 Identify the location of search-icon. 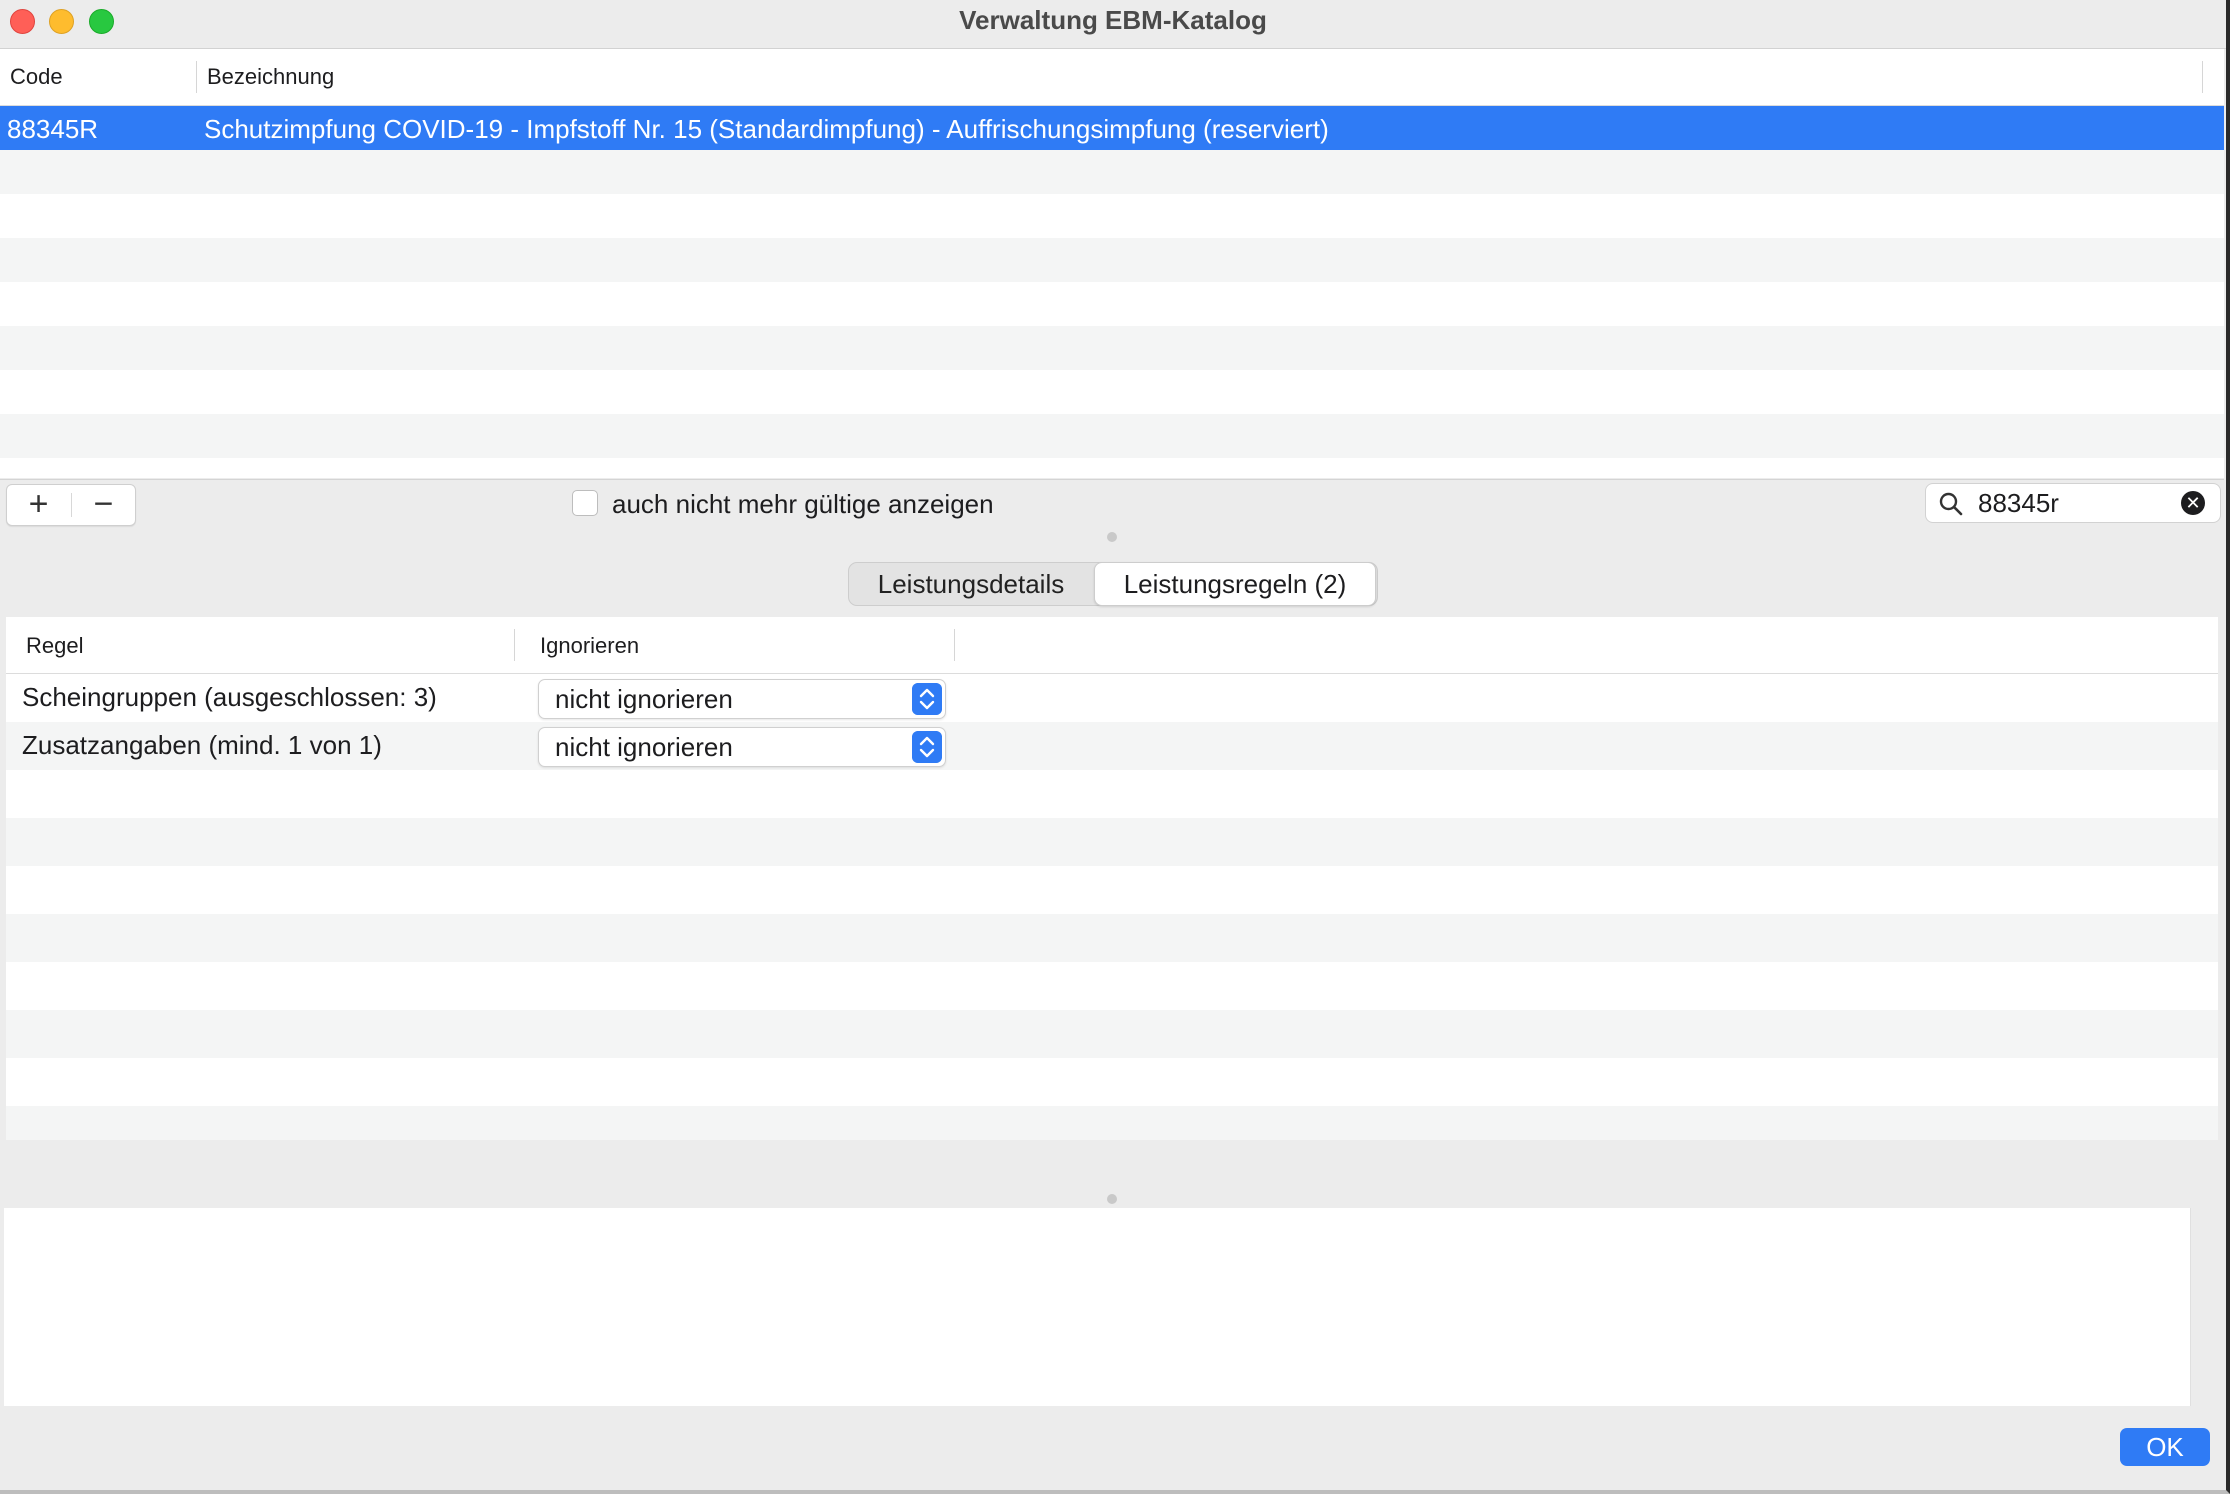
(1951, 504).